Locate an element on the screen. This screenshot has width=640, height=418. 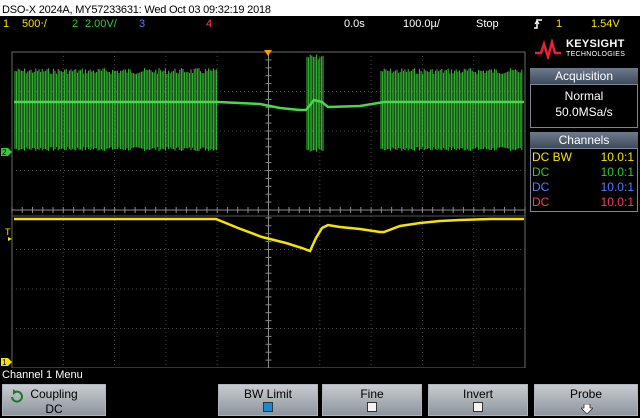
channels-header: Channels is located at coordinates (584, 140).